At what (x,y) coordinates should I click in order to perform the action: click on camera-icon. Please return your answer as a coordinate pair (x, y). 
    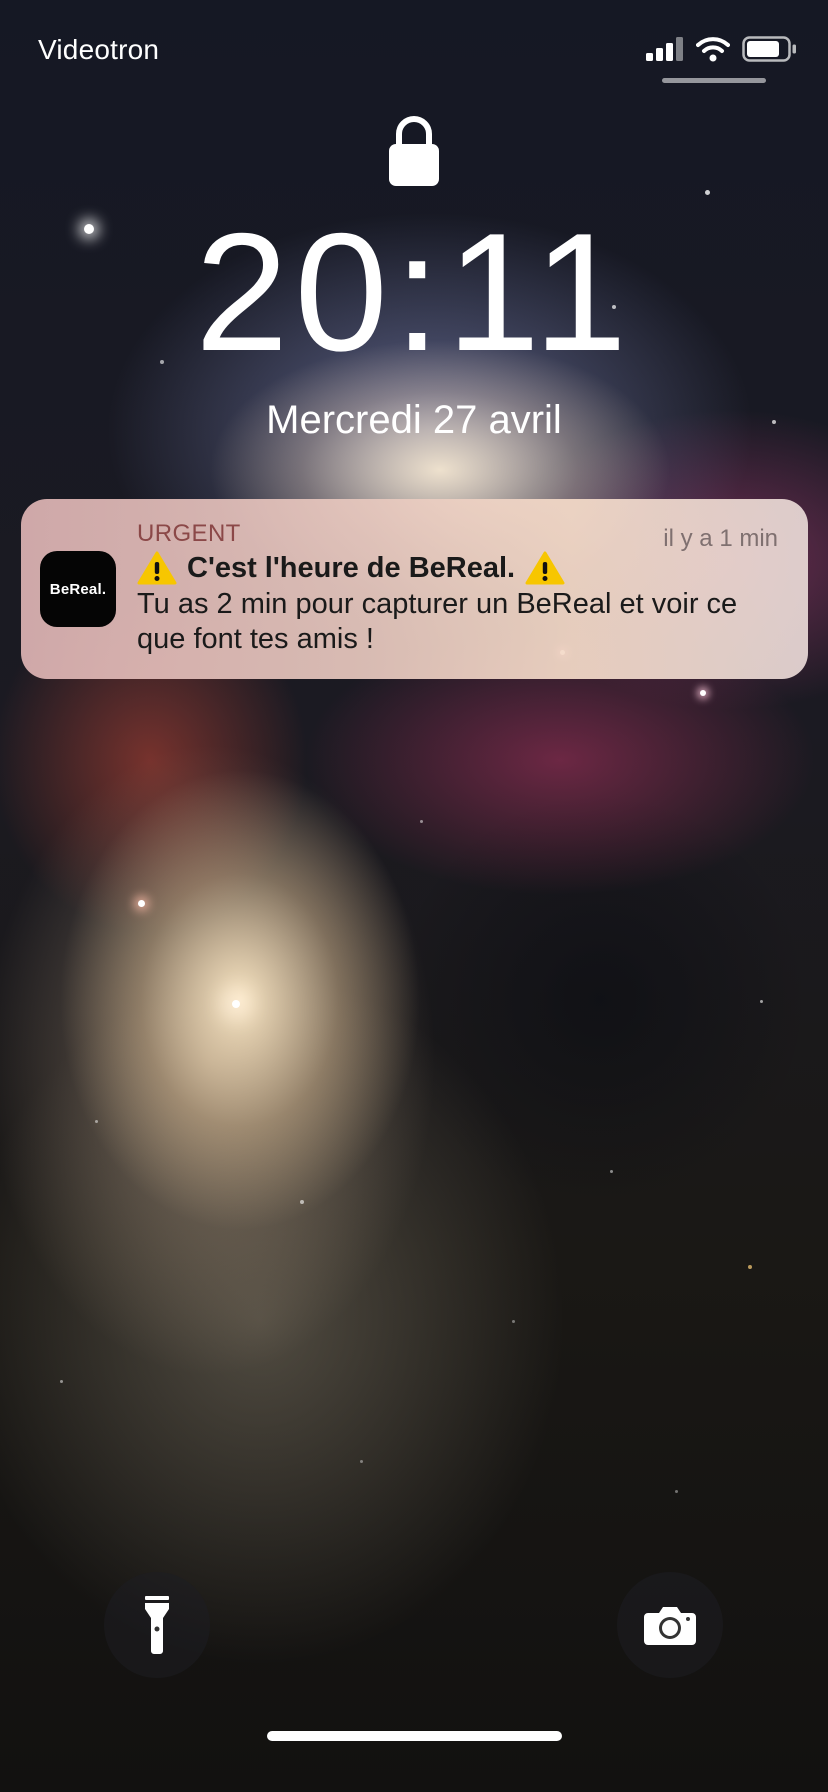
    Looking at the image, I should click on (670, 1626).